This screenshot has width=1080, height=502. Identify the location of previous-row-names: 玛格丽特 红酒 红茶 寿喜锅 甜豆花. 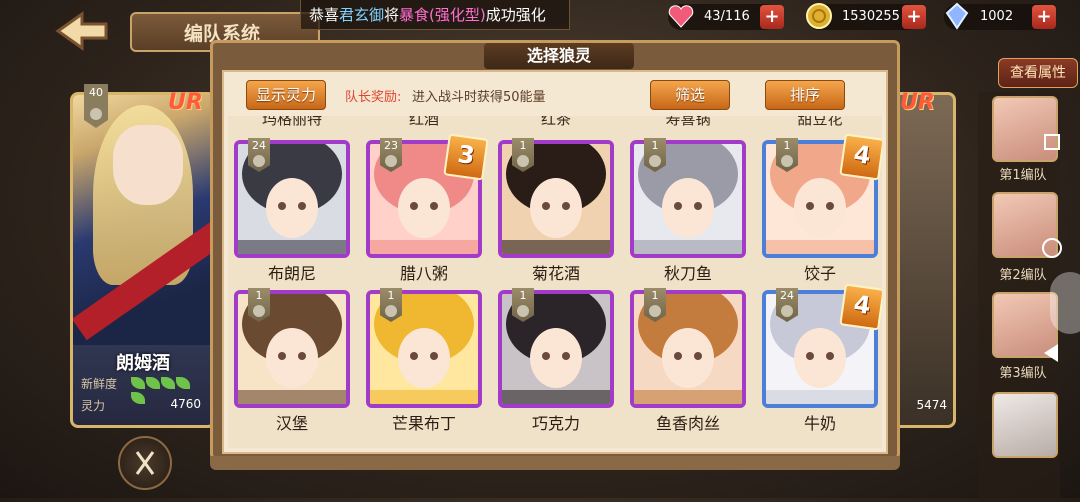
(555, 122).